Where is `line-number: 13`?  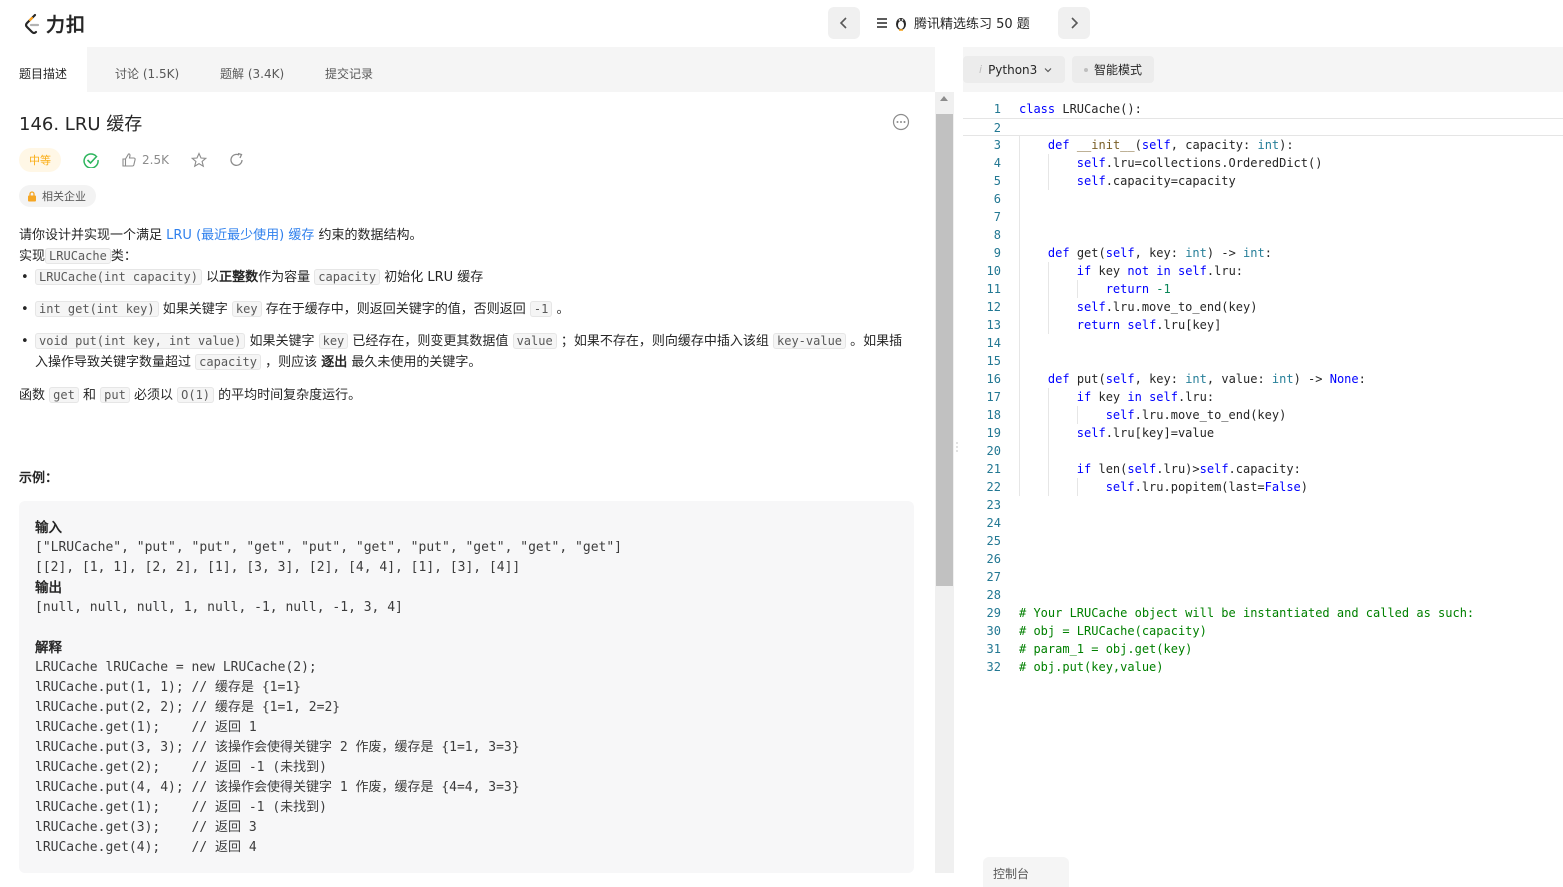
line-number: 13 is located at coordinates (993, 325).